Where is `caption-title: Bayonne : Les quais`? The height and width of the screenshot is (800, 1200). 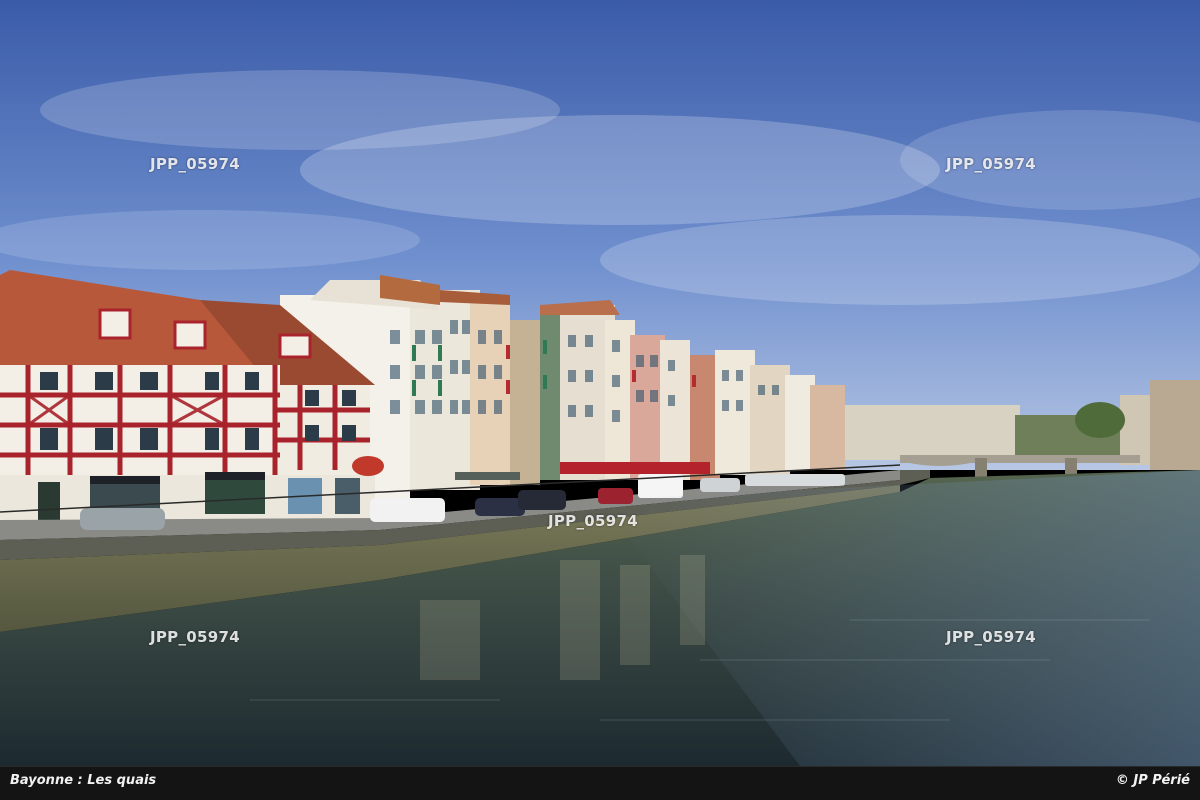
caption-title: Bayonne : Les quais is located at coordinates (83, 780).